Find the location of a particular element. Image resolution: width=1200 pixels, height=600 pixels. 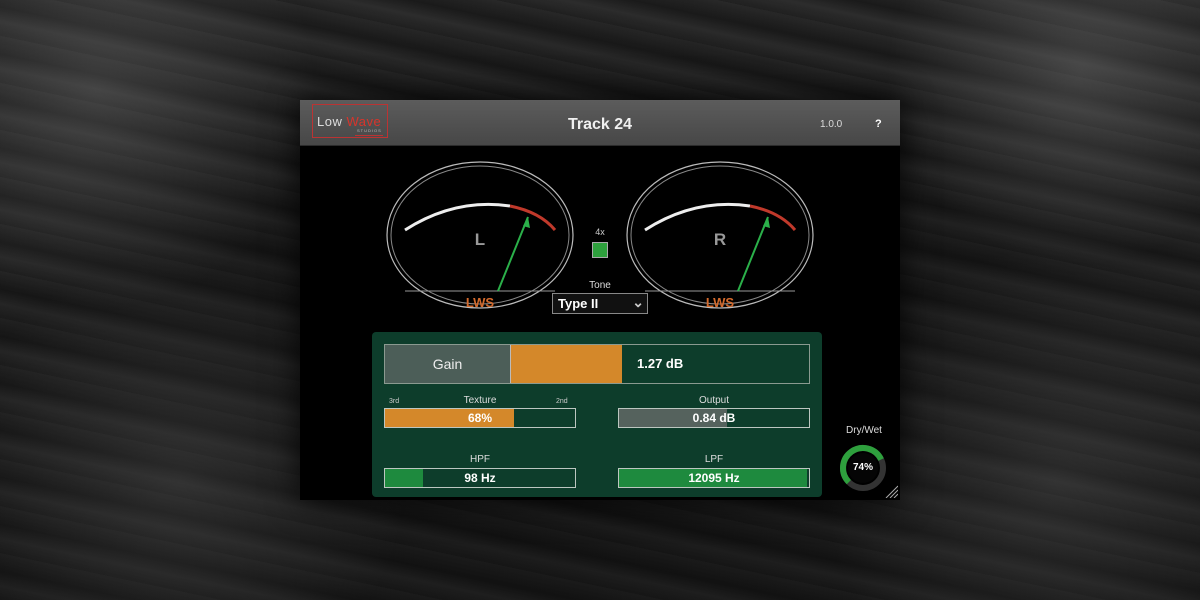

hpf-label: HPF is located at coordinates (480, 459).